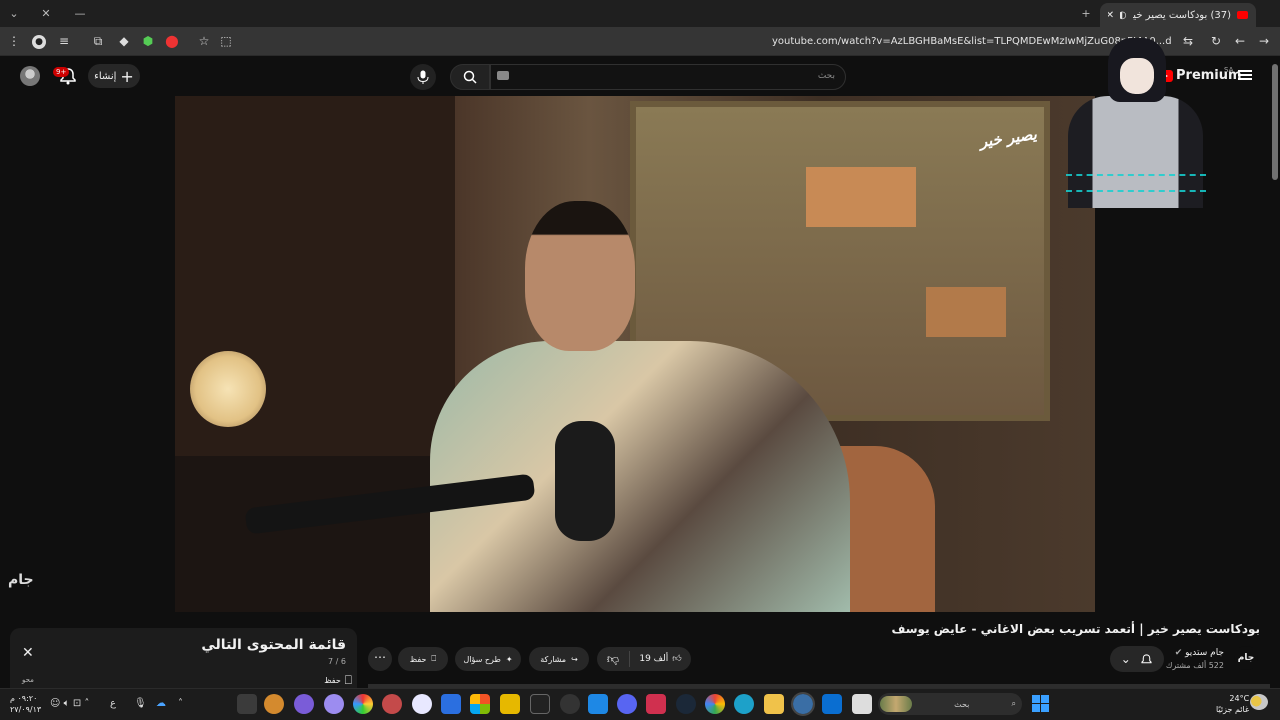 The height and width of the screenshot is (720, 1280). Describe the element at coordinates (180, 703) in the screenshot. I see `tray-overflow-icon: ˄` at that location.